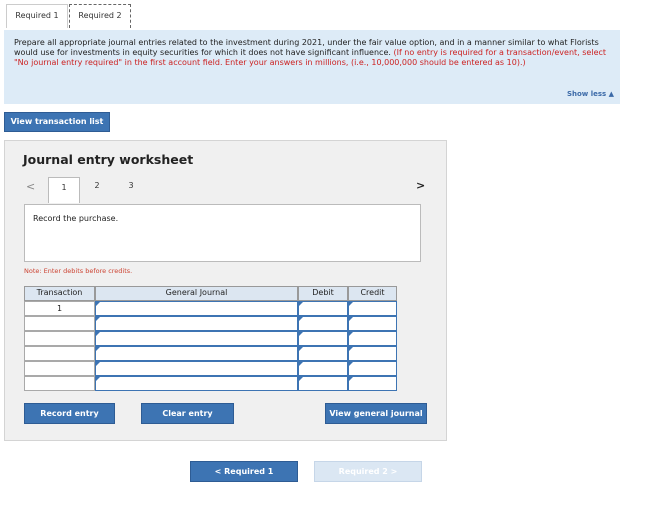 This screenshot has width=660, height=507. Describe the element at coordinates (30, 186) in the screenshot. I see `prev-page-icon: <` at that location.